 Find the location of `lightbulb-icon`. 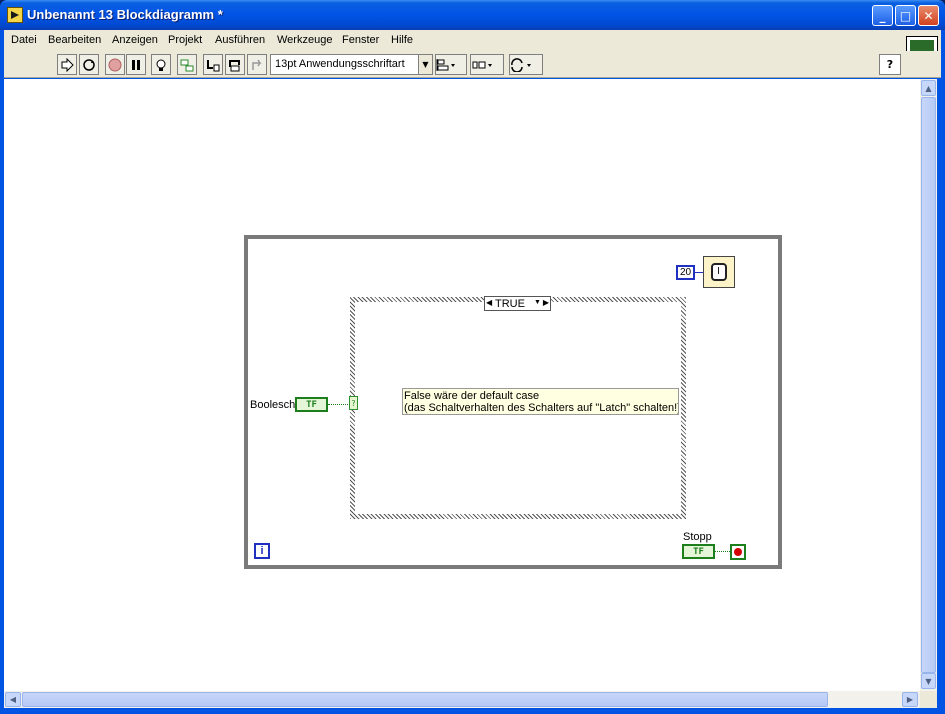

lightbulb-icon is located at coordinates (161, 65).